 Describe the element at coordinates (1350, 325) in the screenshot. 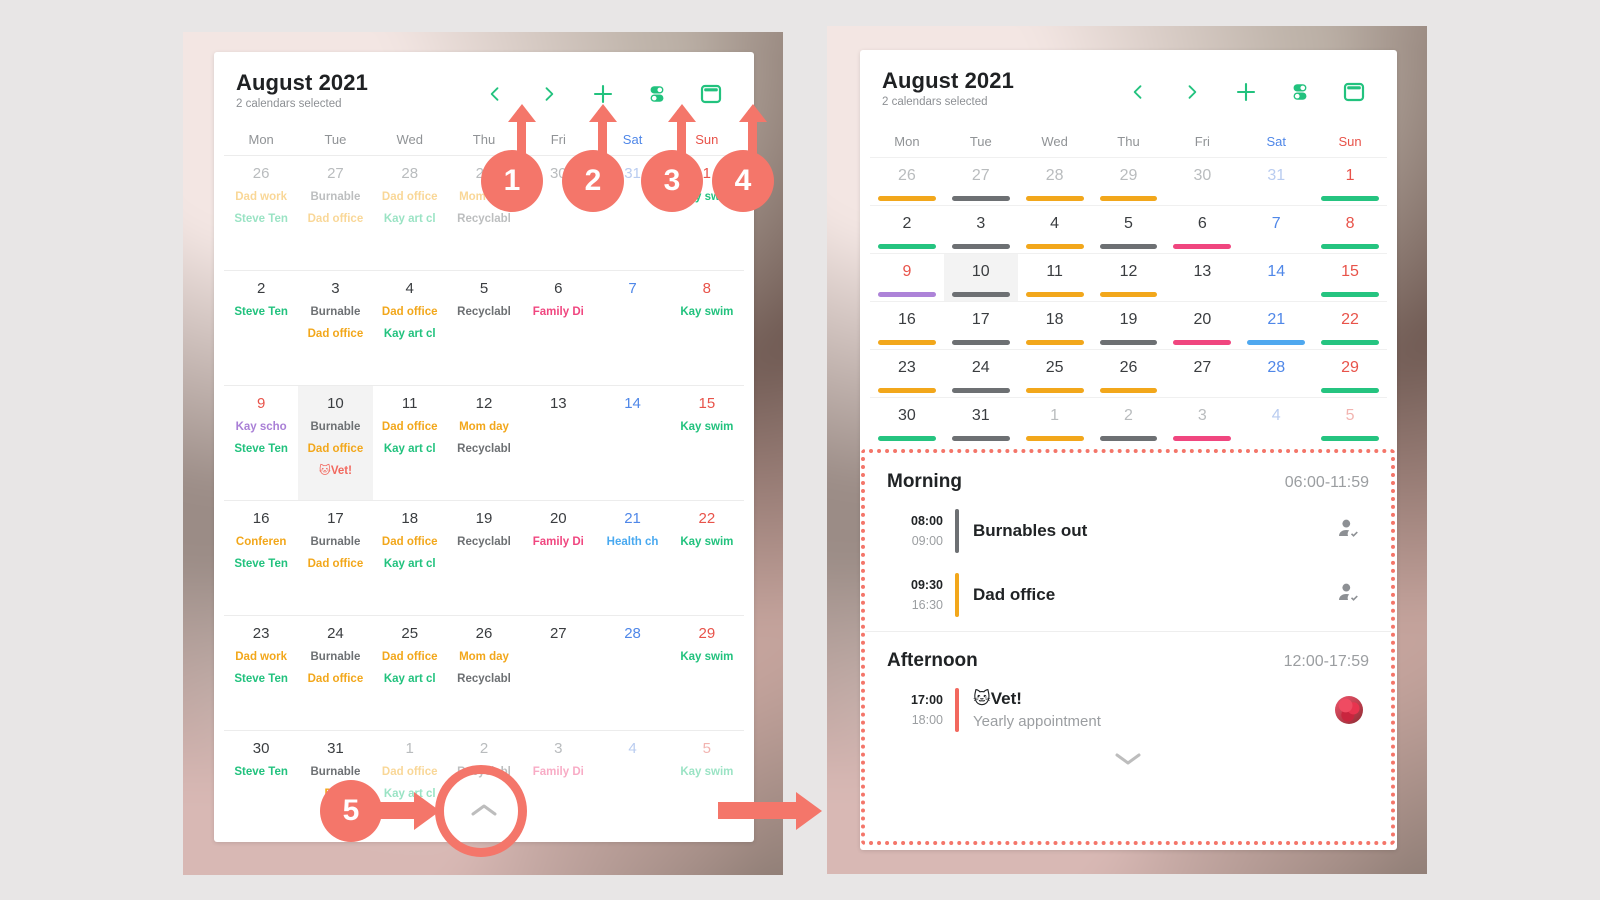

I see `calendar-day-cell: 22` at that location.